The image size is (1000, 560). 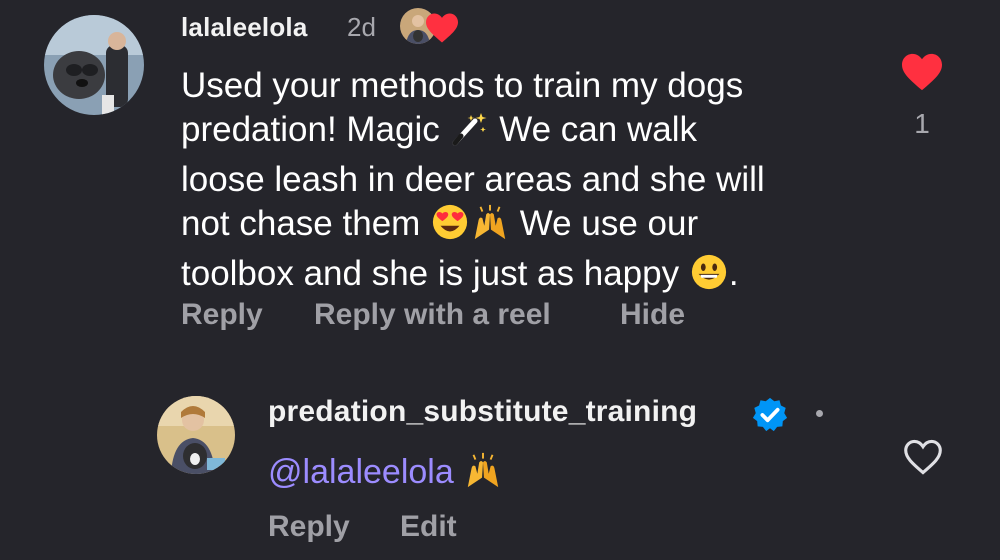 I want to click on comment-line-text: We can walk, so click(x=593, y=129).